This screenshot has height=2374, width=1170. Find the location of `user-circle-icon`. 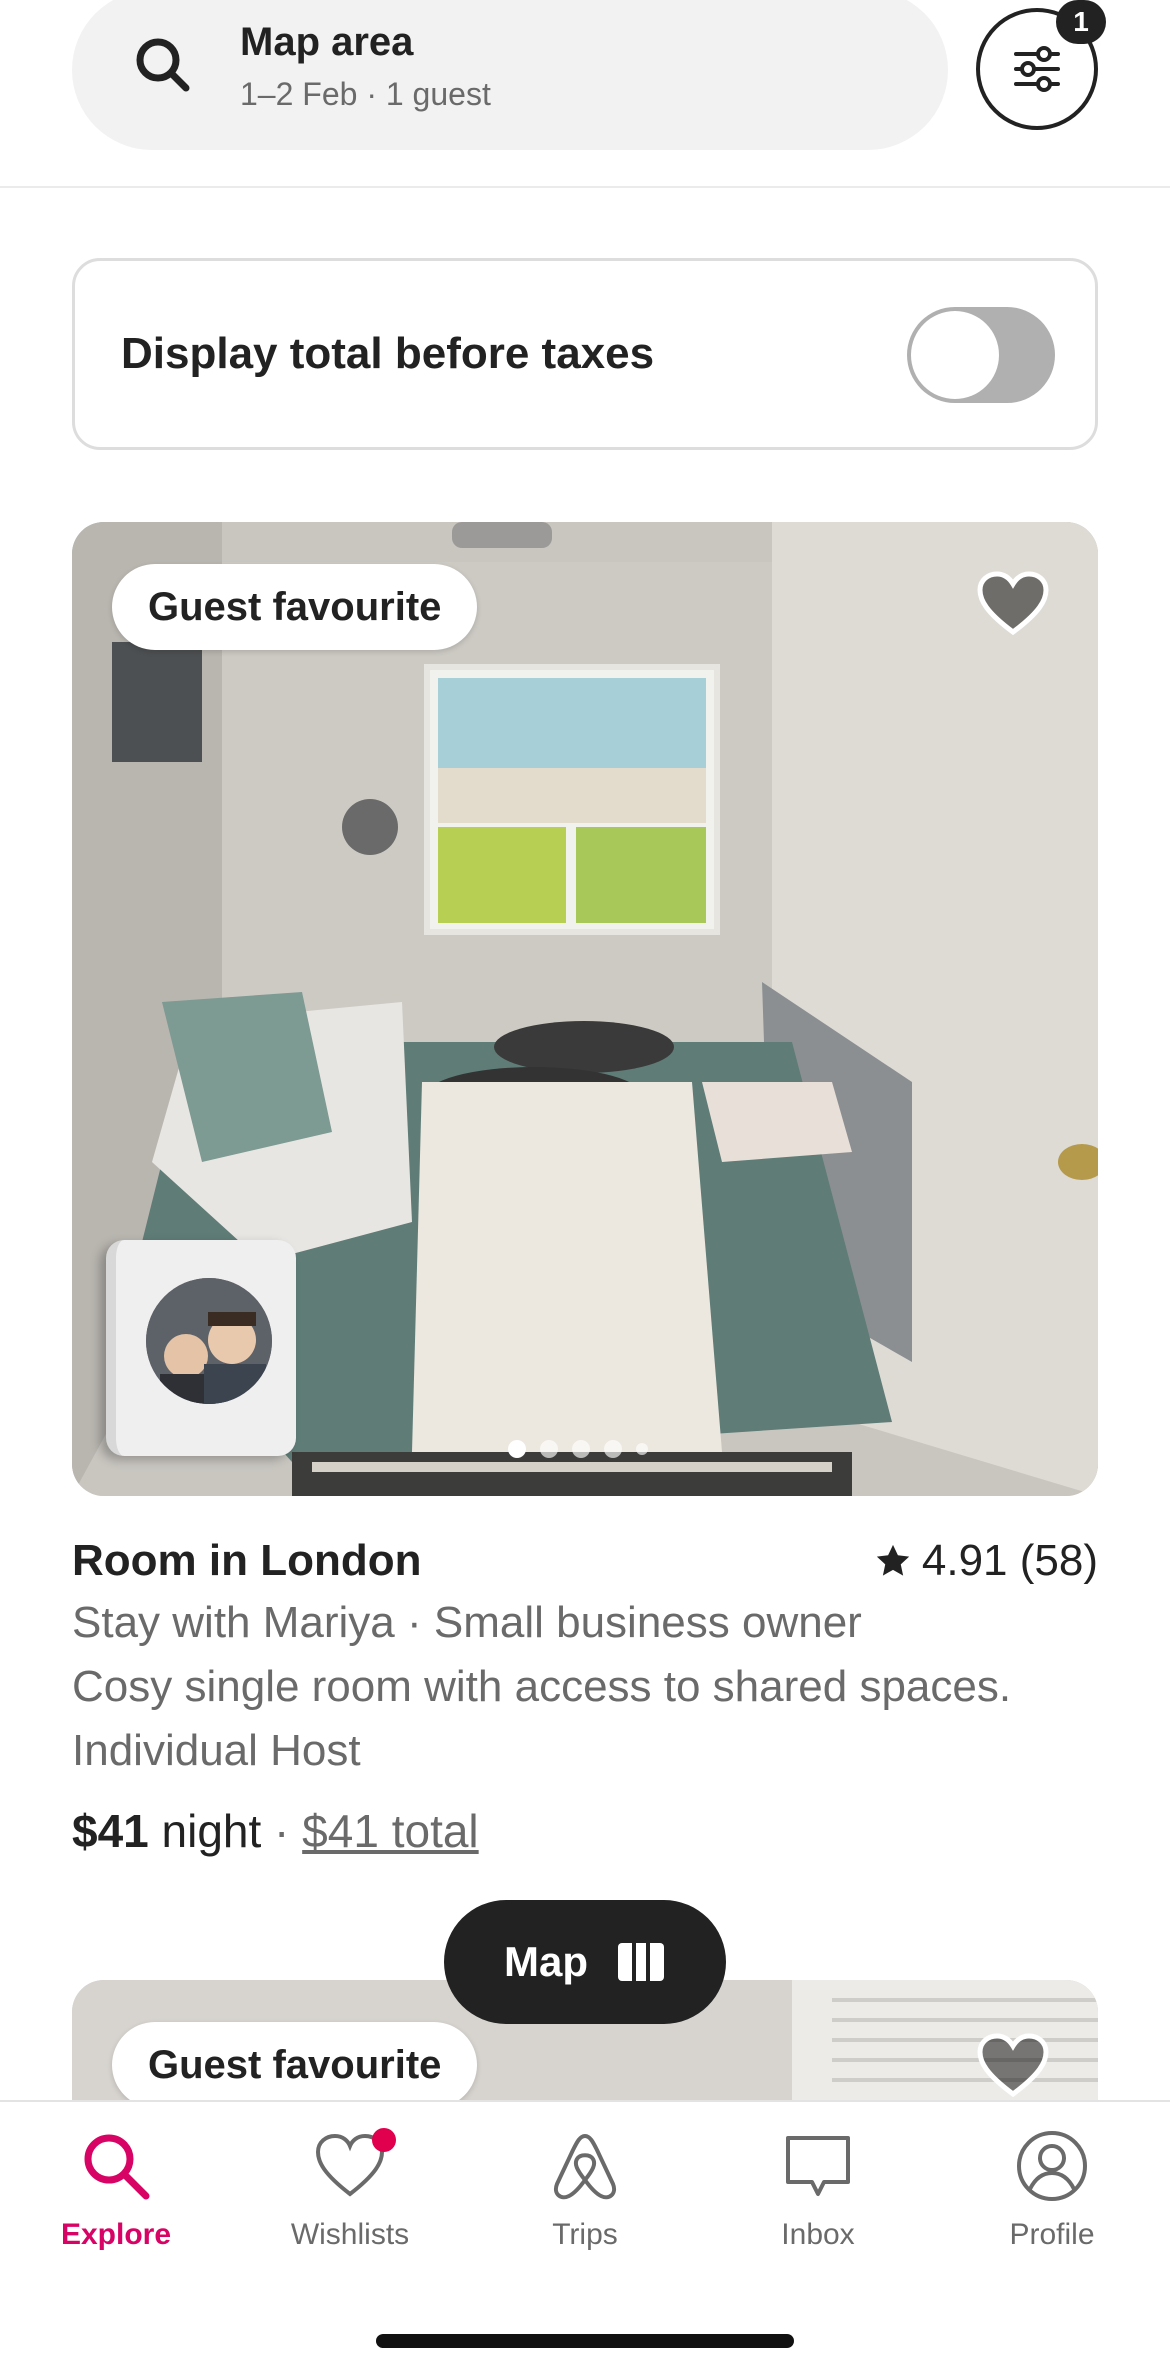

user-circle-icon is located at coordinates (1052, 2166).